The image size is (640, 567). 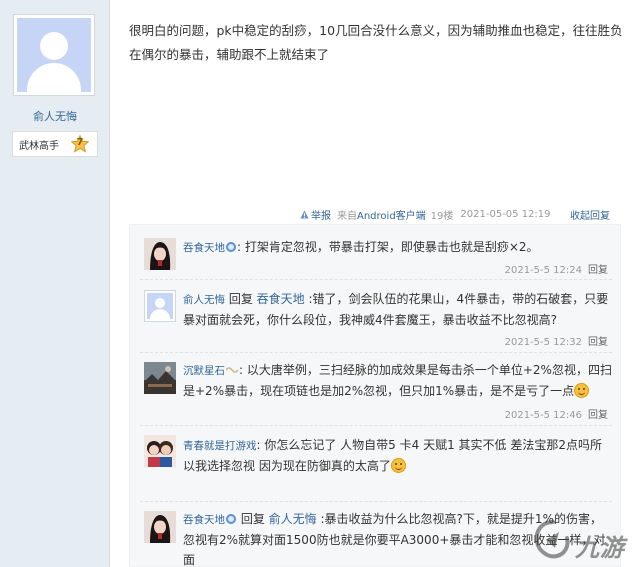 I want to click on sweat-smile-emoji-icon, so click(x=582, y=390).